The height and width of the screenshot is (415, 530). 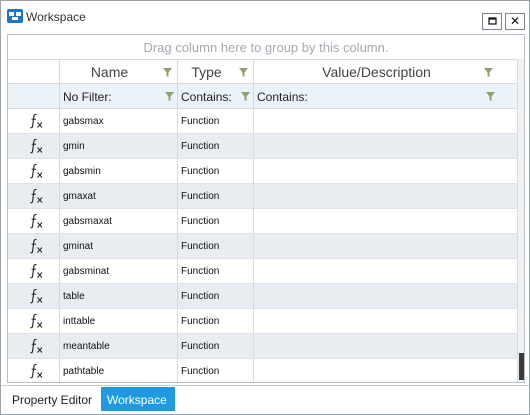 I want to click on filter-row: No Filter: Contains: Contains:, so click(x=263, y=96).